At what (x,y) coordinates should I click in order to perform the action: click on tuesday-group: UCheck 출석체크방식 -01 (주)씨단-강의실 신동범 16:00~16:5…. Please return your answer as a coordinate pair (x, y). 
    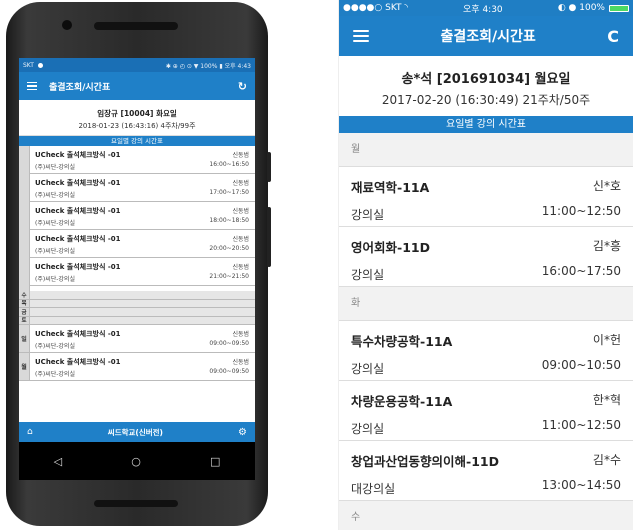
    Looking at the image, I should click on (137, 218).